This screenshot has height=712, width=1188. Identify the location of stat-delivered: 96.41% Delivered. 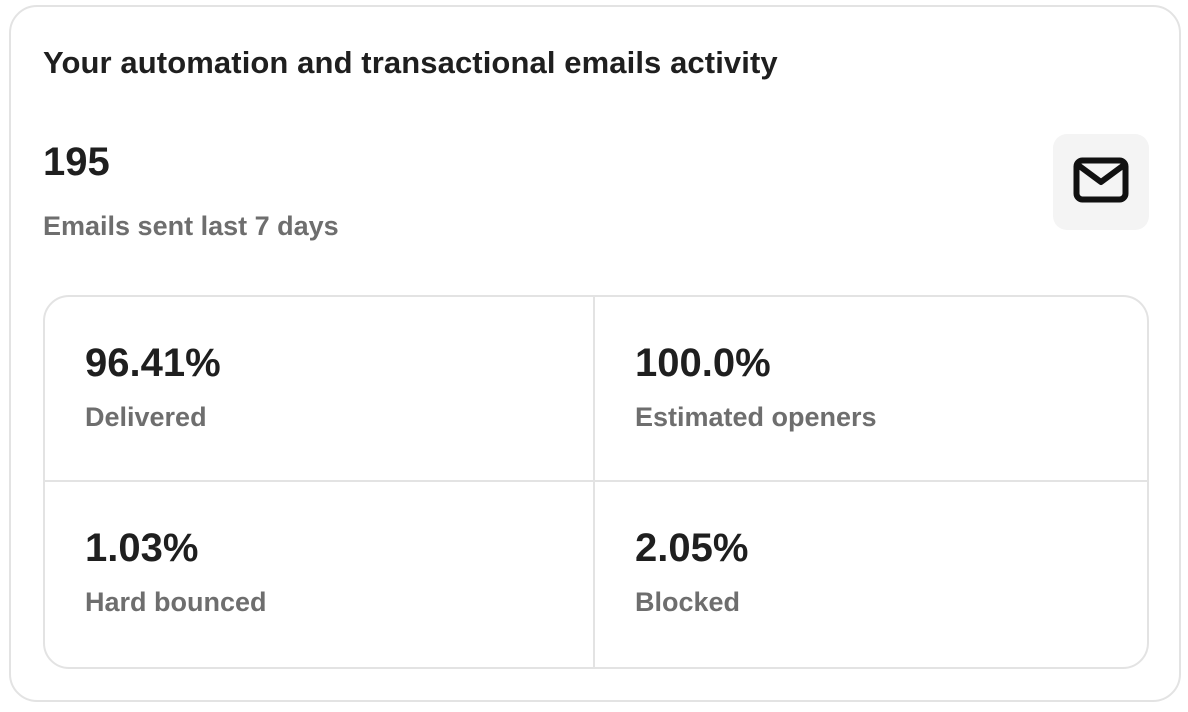
(320, 389).